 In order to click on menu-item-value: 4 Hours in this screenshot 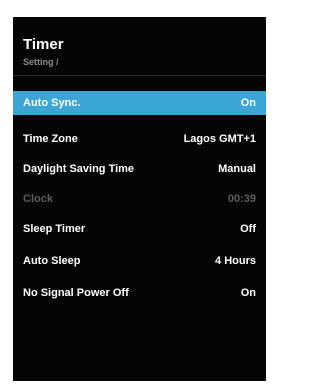, I will do `click(235, 261)`.